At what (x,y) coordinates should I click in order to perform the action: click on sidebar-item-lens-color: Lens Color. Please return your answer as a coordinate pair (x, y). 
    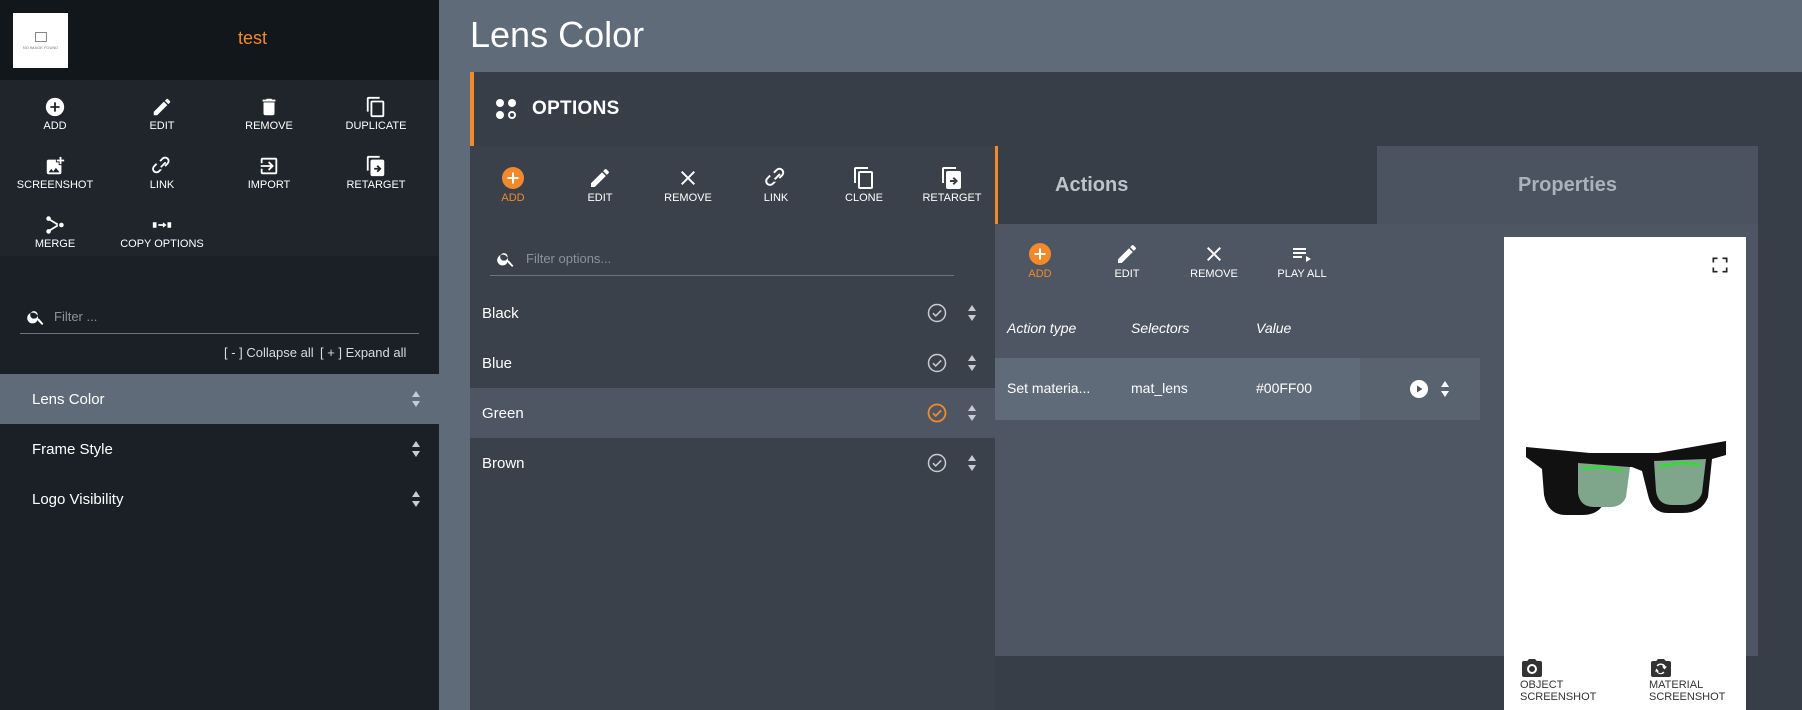
    Looking at the image, I should click on (219, 399).